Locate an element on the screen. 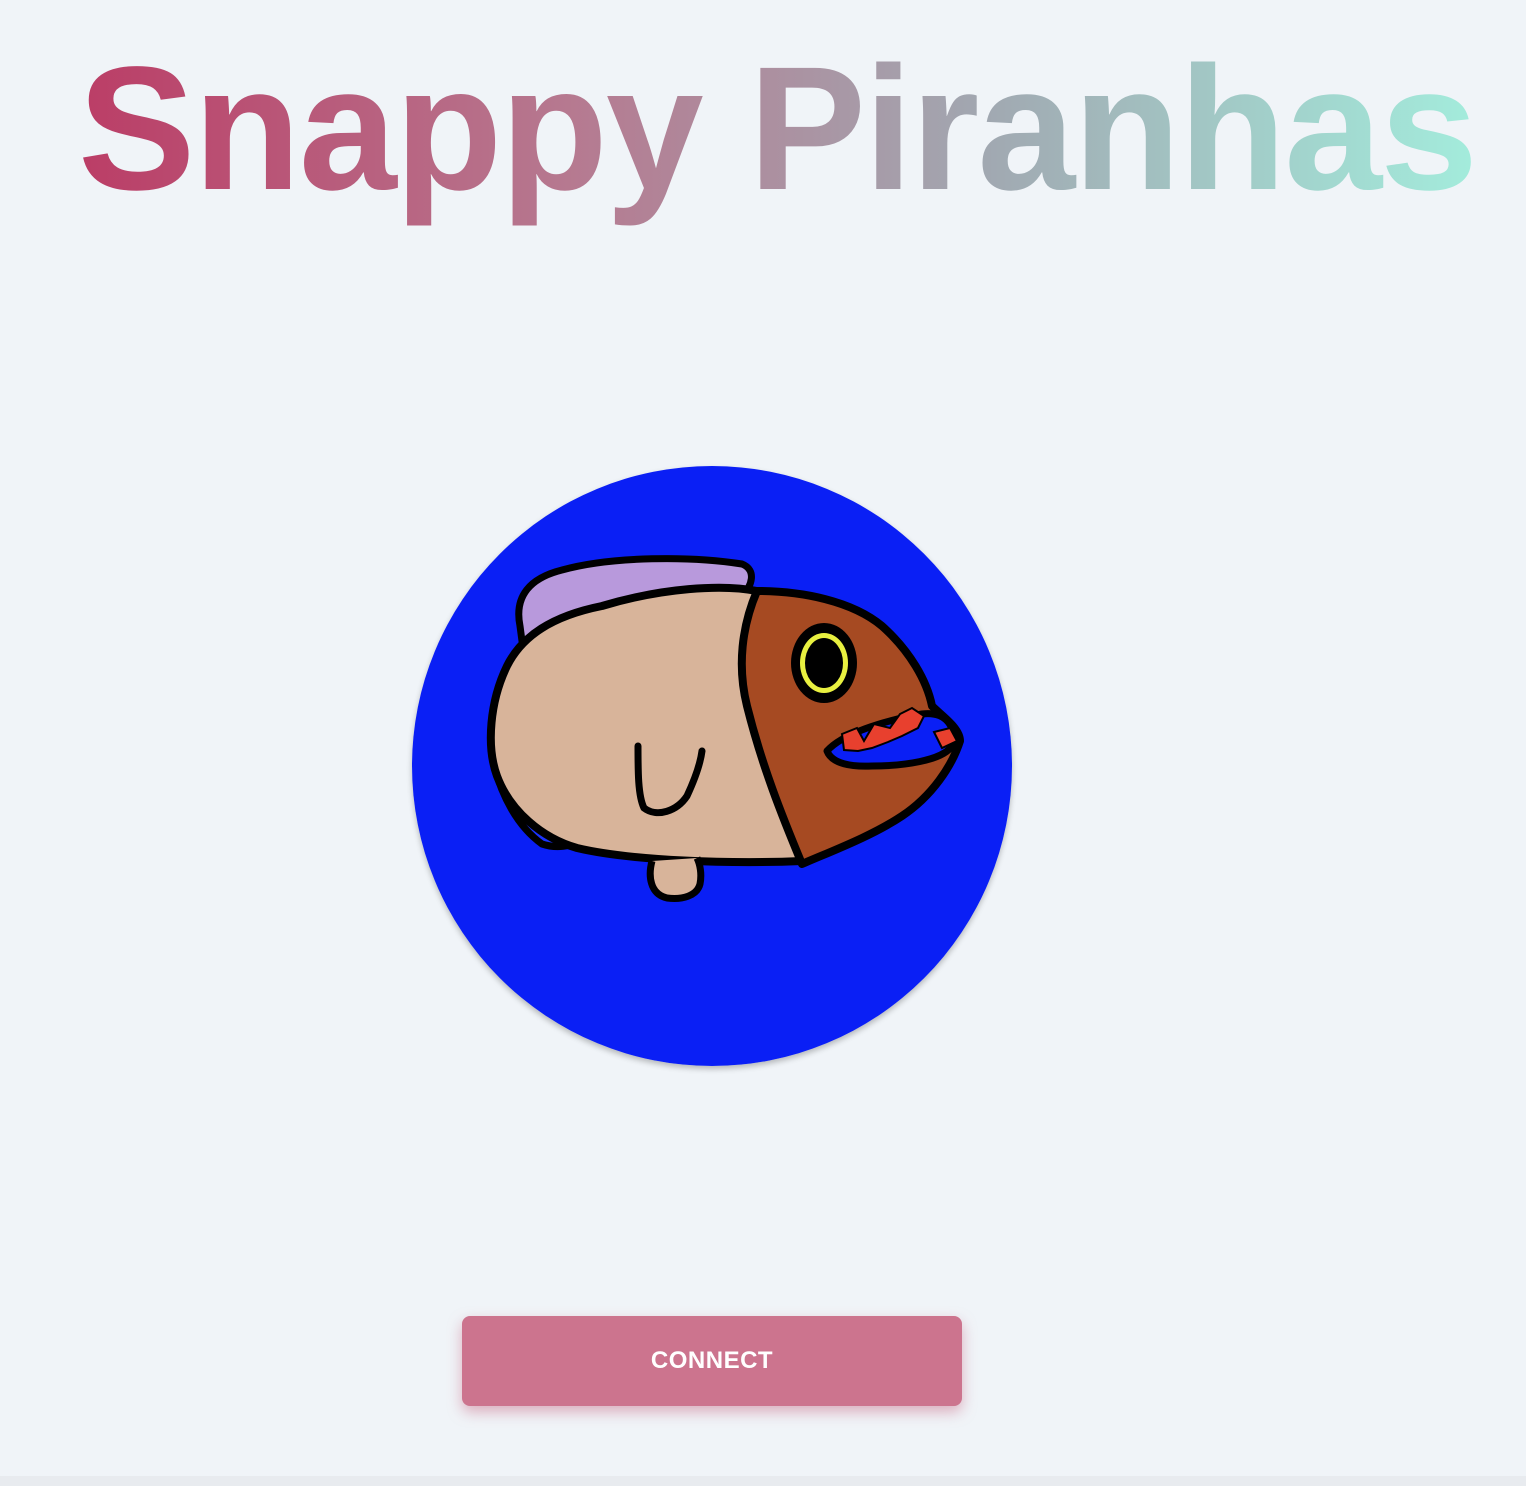 The image size is (1526, 1486). page-title: Snappy Piranhas is located at coordinates (778, 129).